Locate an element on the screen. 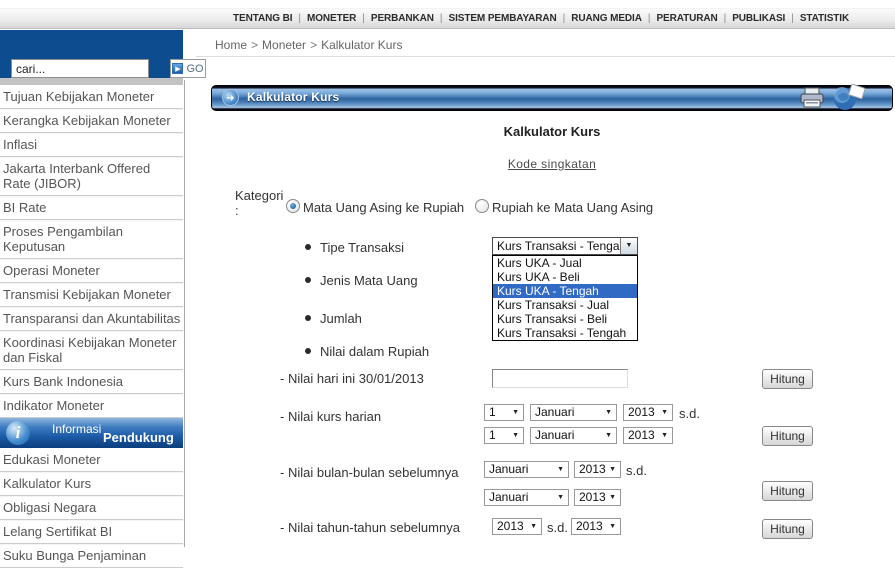 This screenshot has height=568, width=895. sidebar-item-transmisi-kebijakan-moneter: Transmisi Kebijakan Moneter is located at coordinates (91, 295).